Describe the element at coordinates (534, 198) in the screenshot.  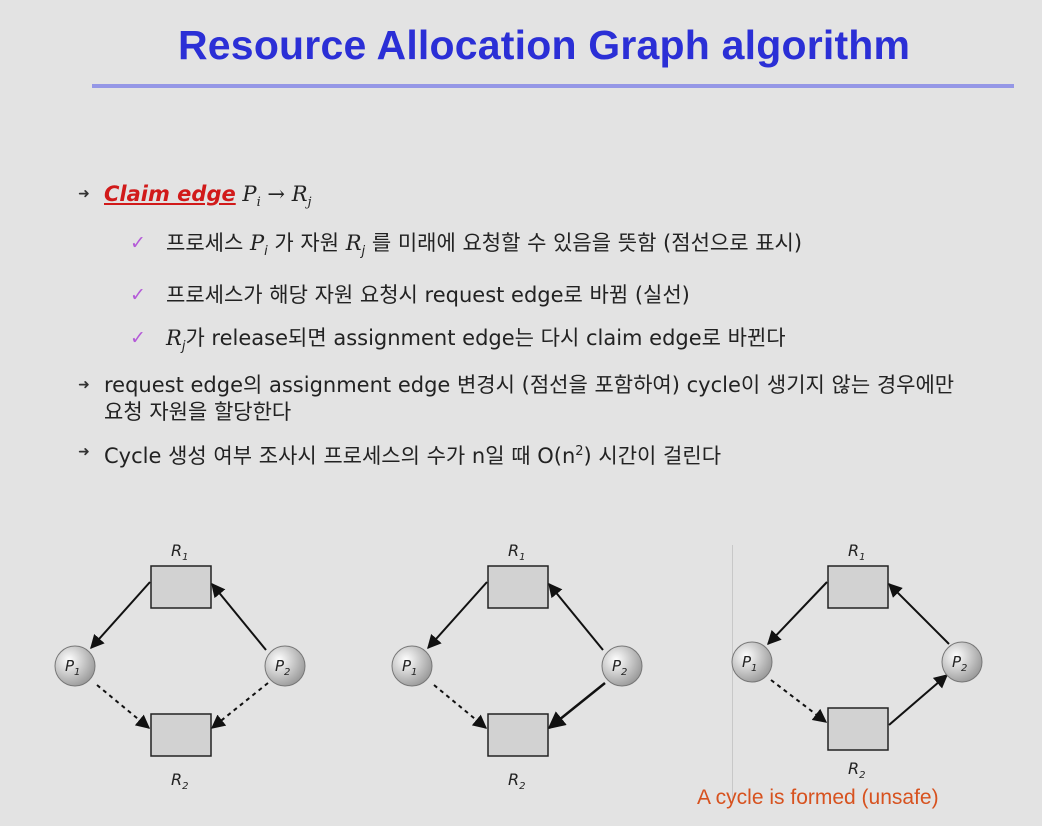
I see `bullet-claim-edge: ➜ Claim edge Pi → Rj` at that location.